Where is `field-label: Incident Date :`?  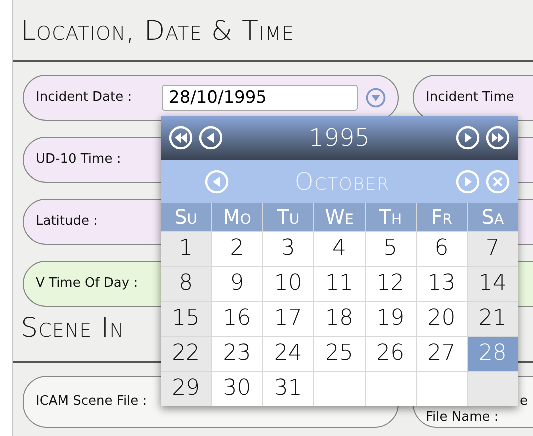
field-label: Incident Date : is located at coordinates (85, 98).